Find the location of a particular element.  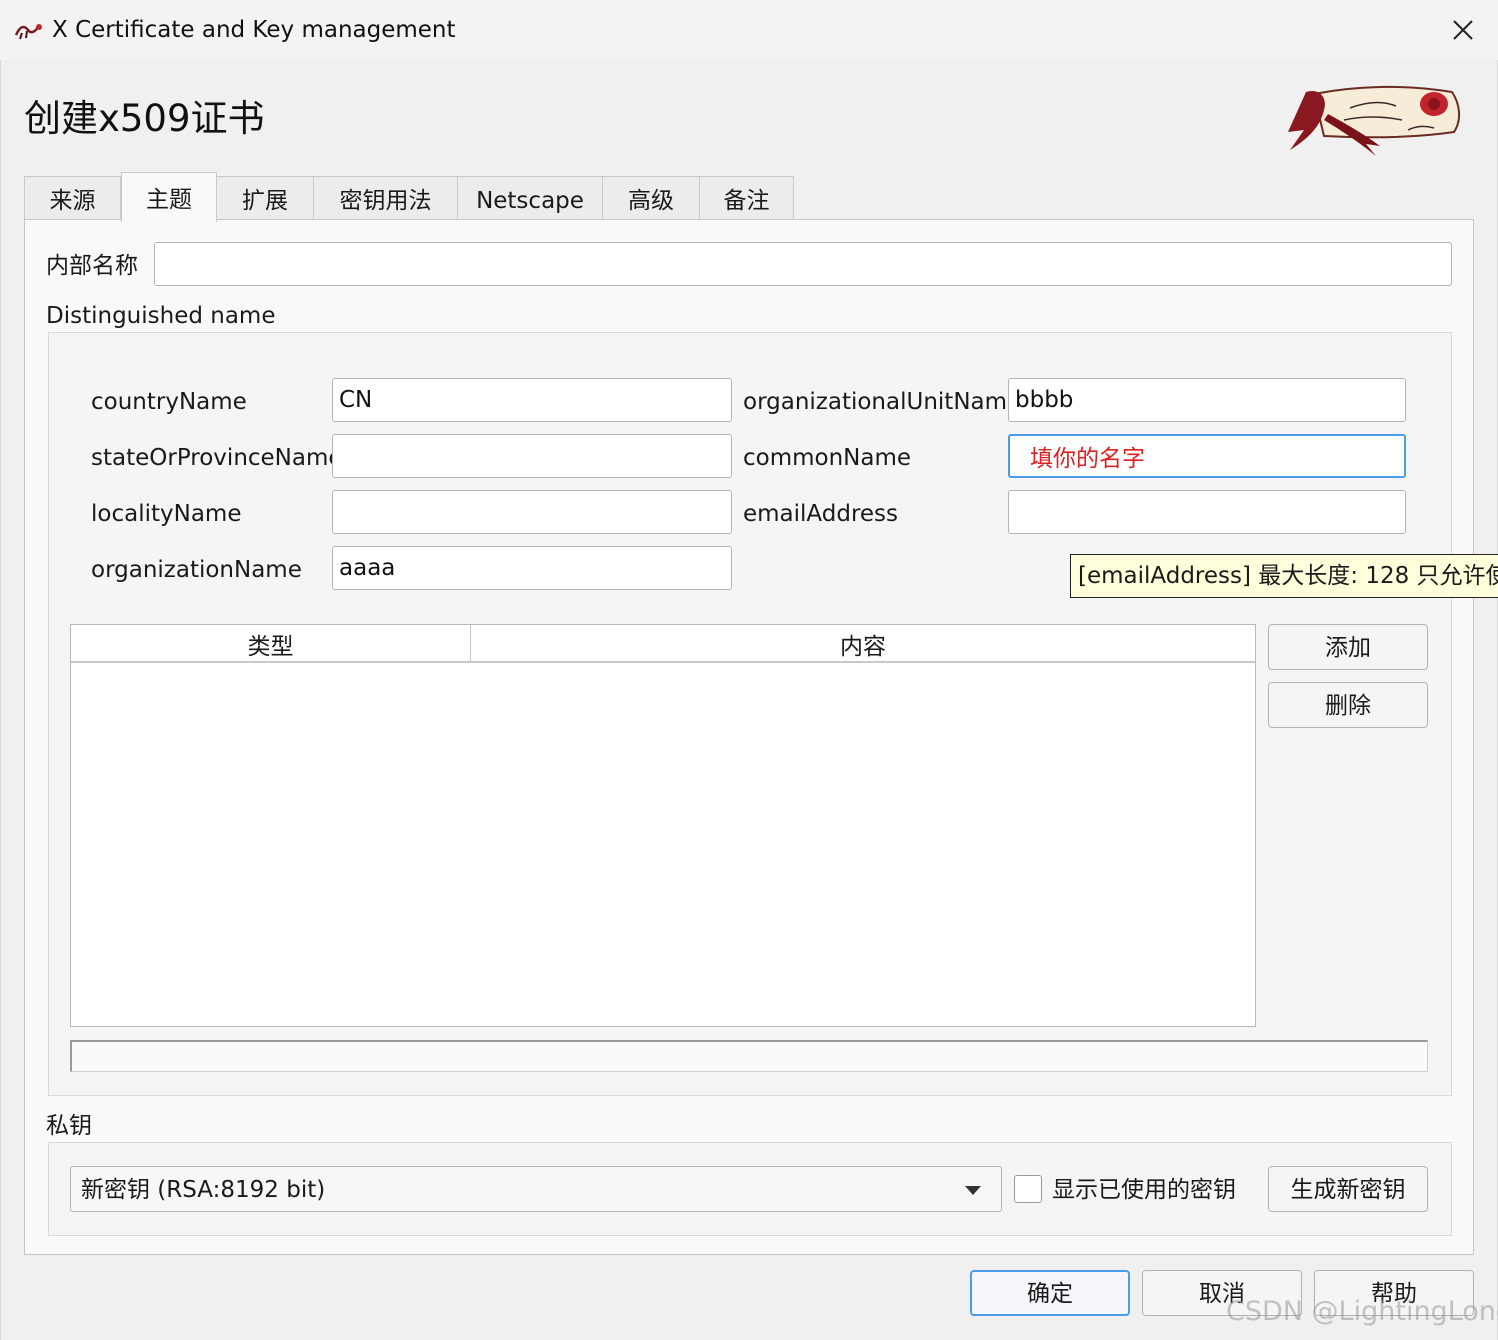

dn-status-field is located at coordinates (749, 1056).